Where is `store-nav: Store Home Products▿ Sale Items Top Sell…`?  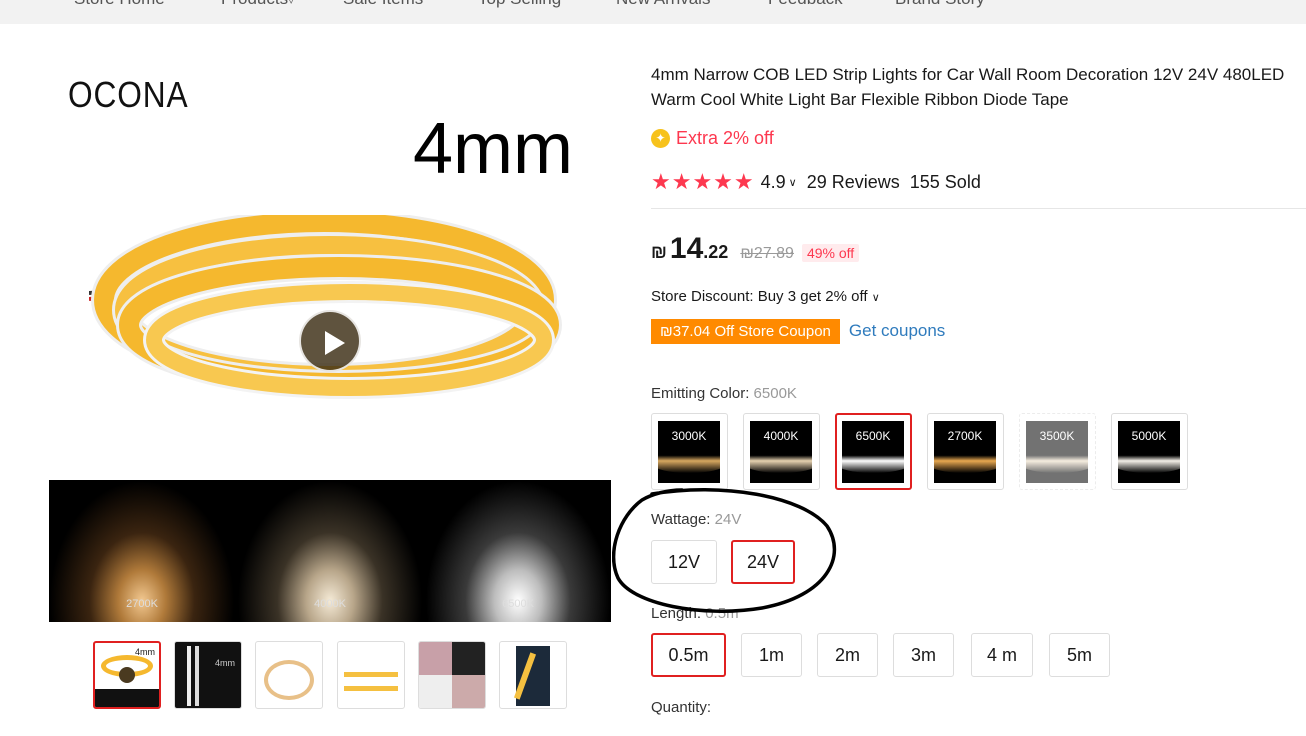
store-nav: Store Home Products▿ Sale Items Top Sell… is located at coordinates (653, 12).